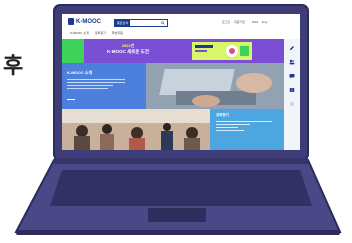 The width and height of the screenshot is (352, 243). I want to click on logo-text: K-MOOC, so click(88, 21).